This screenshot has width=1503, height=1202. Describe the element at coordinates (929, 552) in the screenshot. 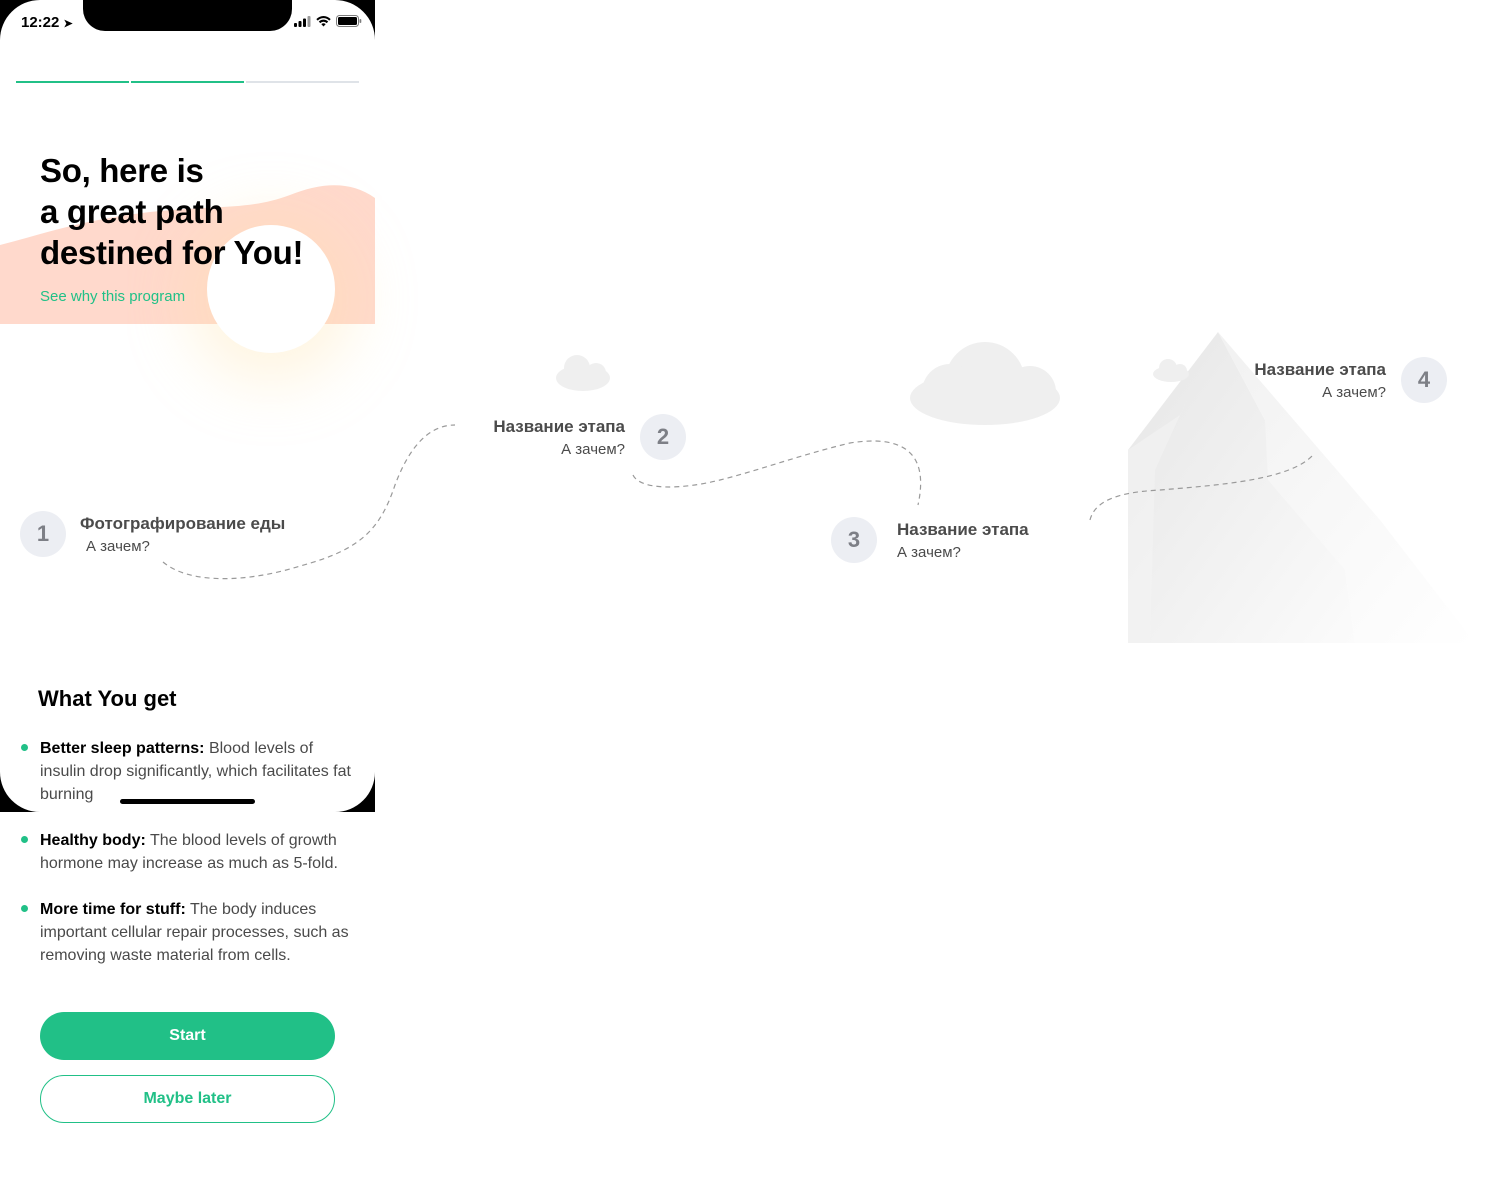

I see `step-3-subtitle: А зачем?` at that location.